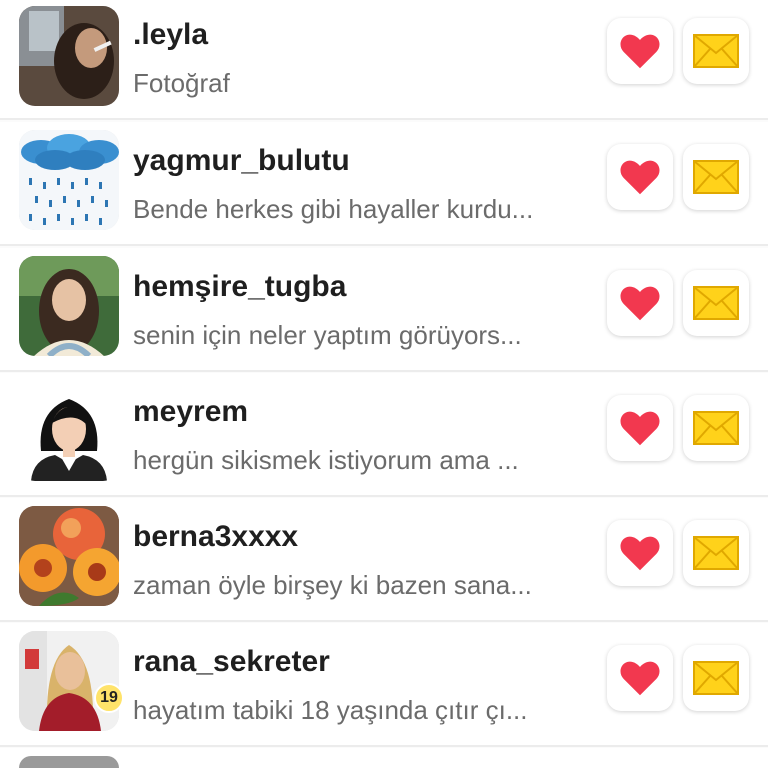 The height and width of the screenshot is (768, 768). Describe the element at coordinates (109, 698) in the screenshot. I see `age-badge: 19` at that location.